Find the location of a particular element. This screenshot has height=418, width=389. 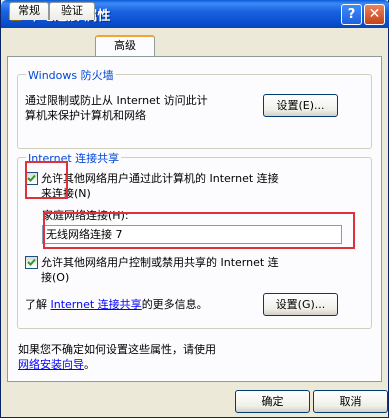

firewall-description-line2: 算机来保护计算机和网络 is located at coordinates (85, 115).